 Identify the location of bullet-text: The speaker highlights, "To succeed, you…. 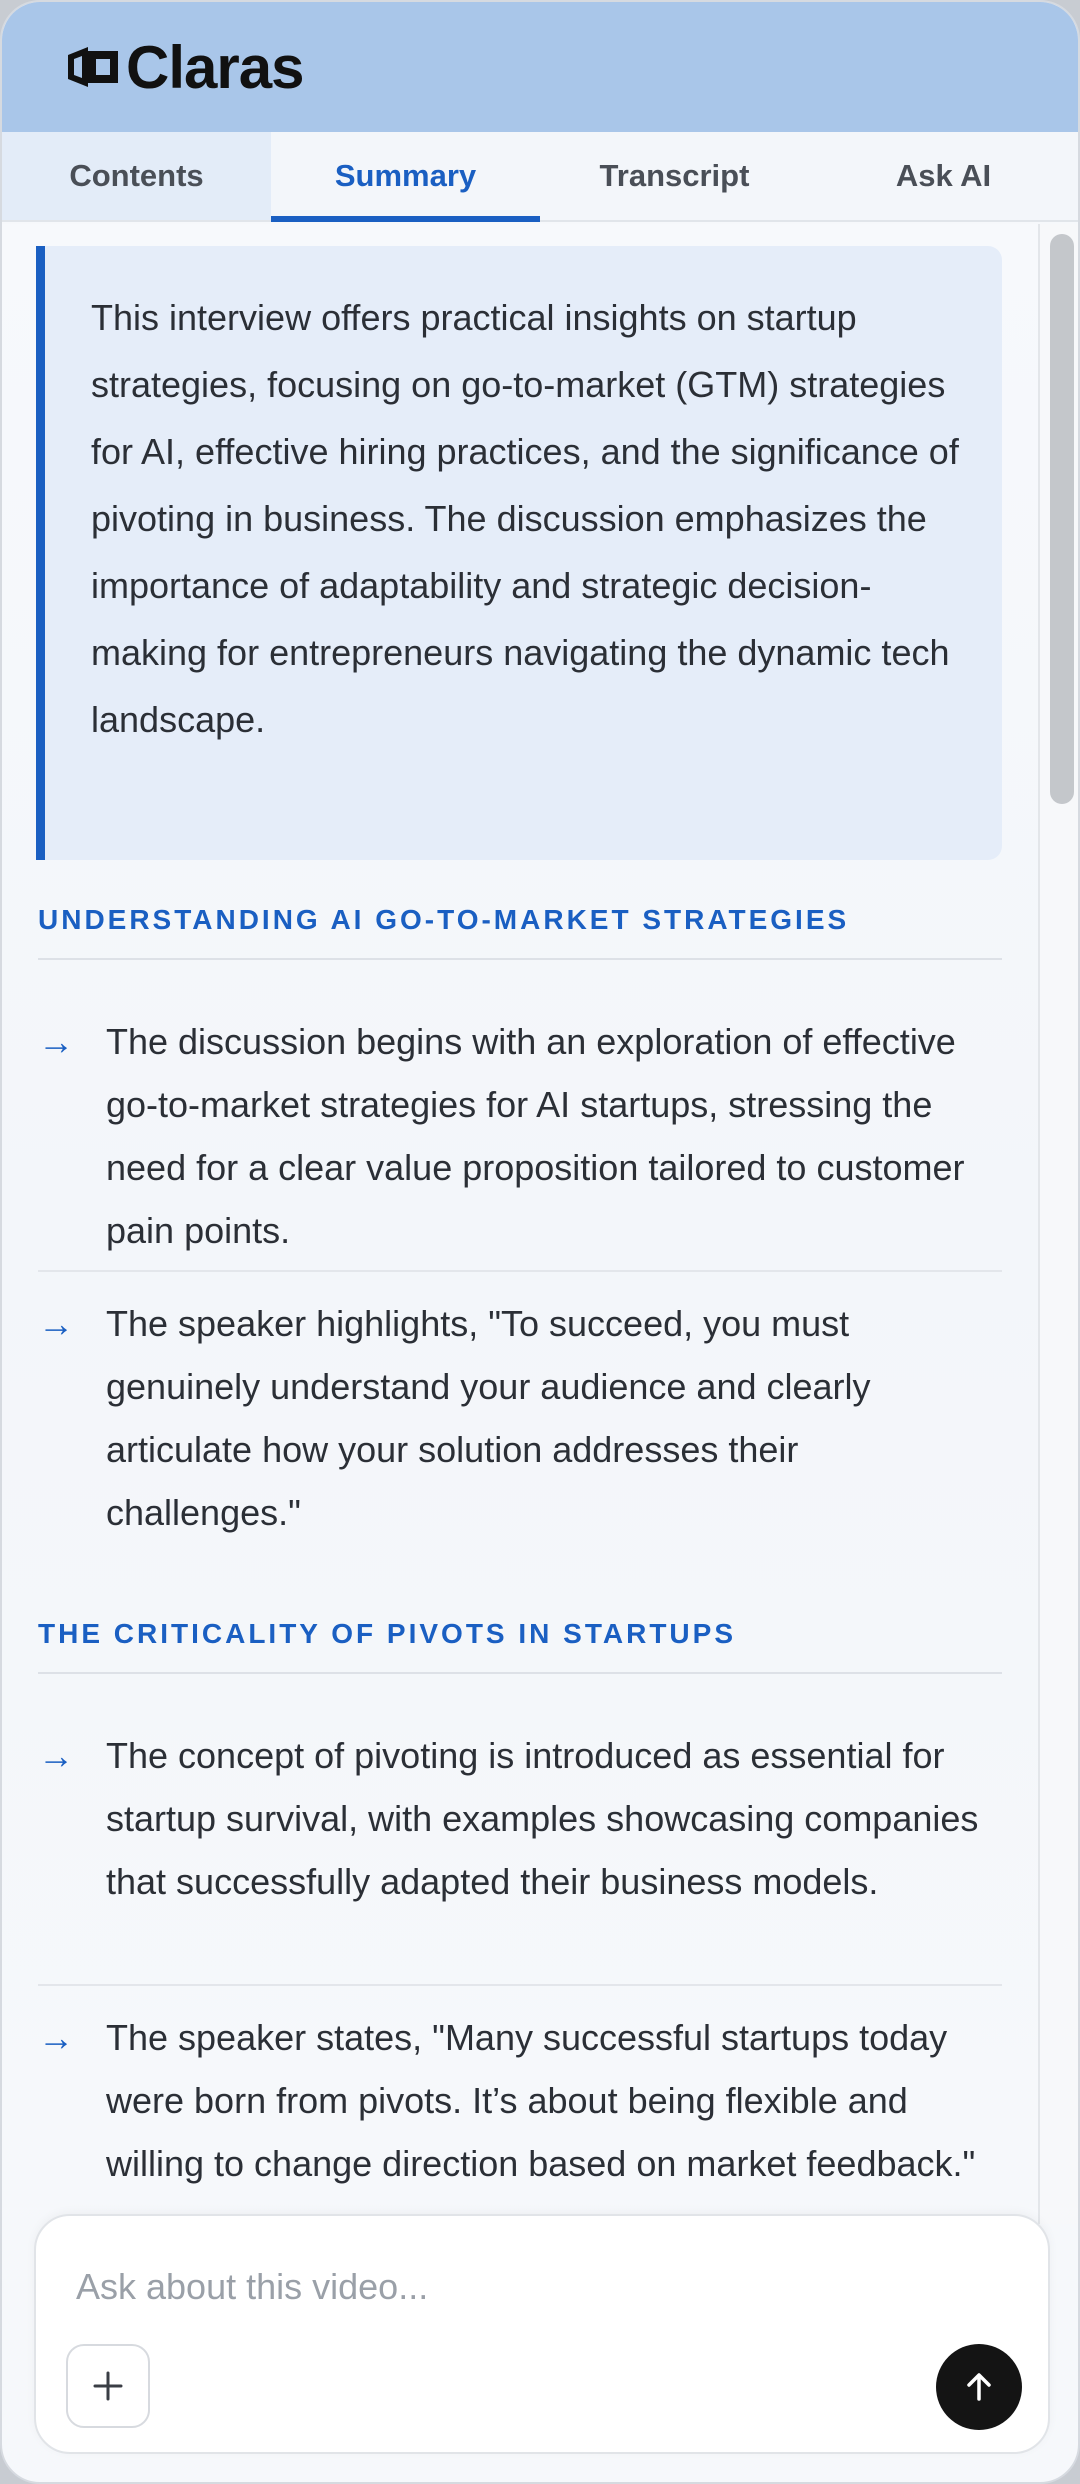
(488, 1418).